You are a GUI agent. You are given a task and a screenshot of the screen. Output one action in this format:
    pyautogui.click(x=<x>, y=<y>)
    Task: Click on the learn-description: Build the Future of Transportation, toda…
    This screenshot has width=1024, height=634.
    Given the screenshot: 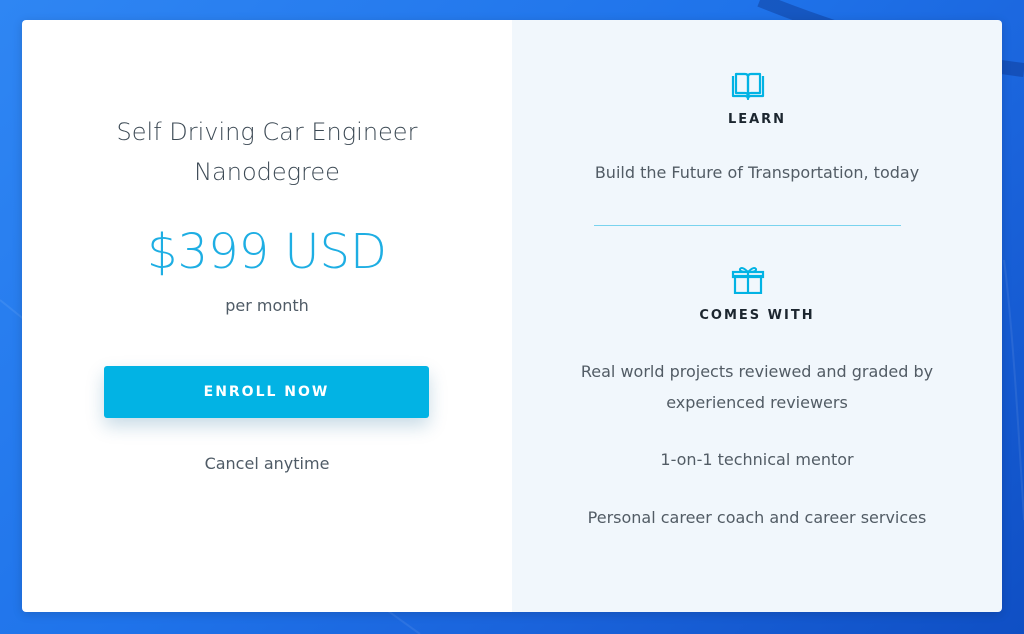 What is the action you would take?
    pyautogui.click(x=757, y=172)
    